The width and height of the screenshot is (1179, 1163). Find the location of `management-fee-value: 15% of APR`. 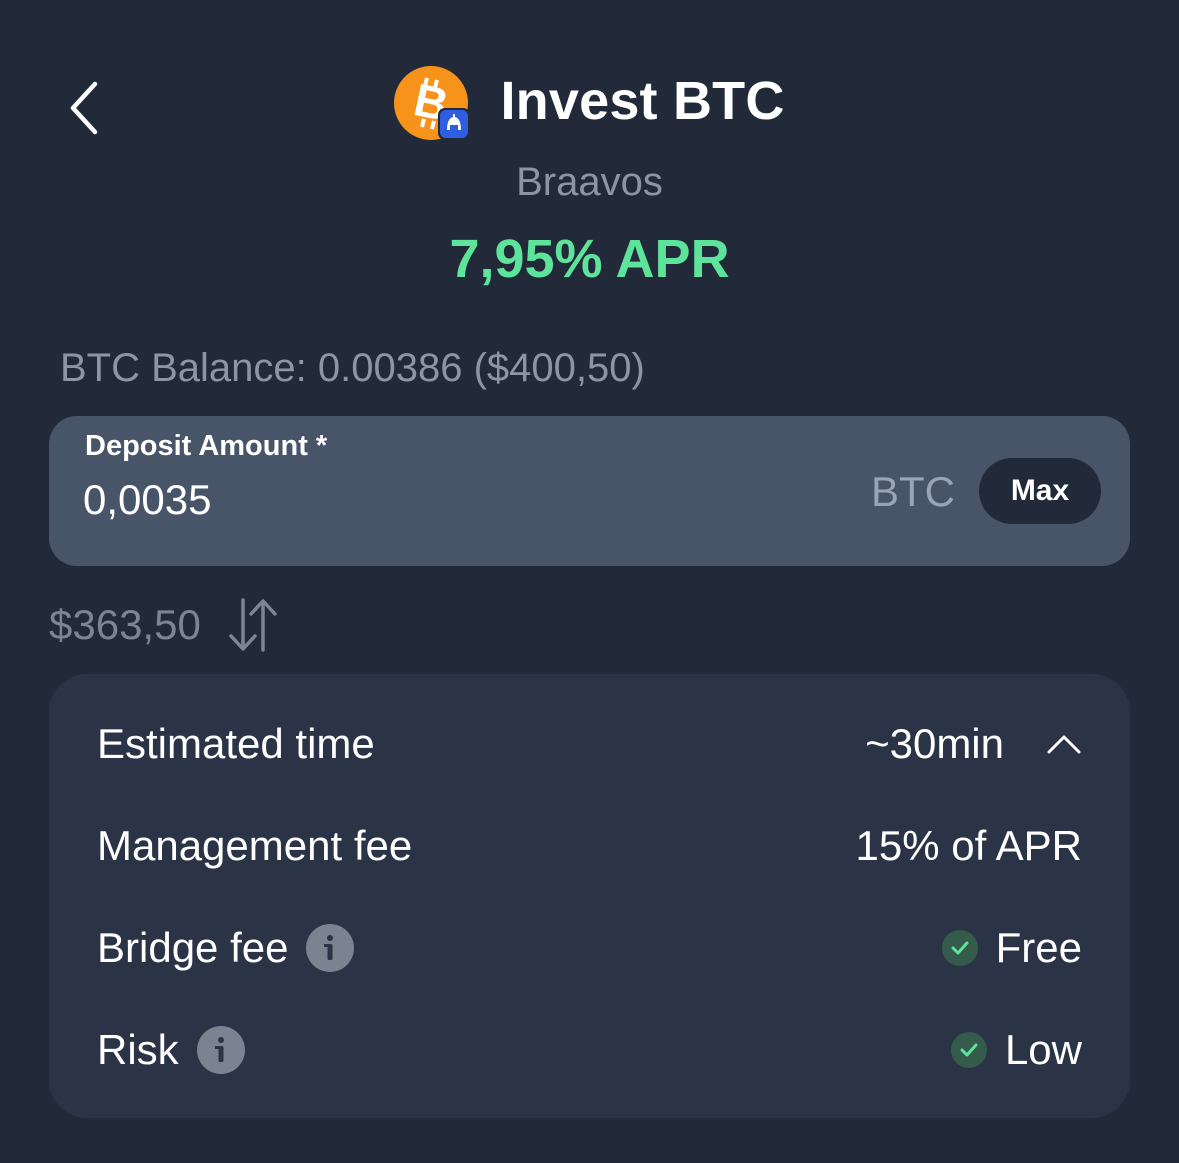

management-fee-value: 15% of APR is located at coordinates (968, 845).